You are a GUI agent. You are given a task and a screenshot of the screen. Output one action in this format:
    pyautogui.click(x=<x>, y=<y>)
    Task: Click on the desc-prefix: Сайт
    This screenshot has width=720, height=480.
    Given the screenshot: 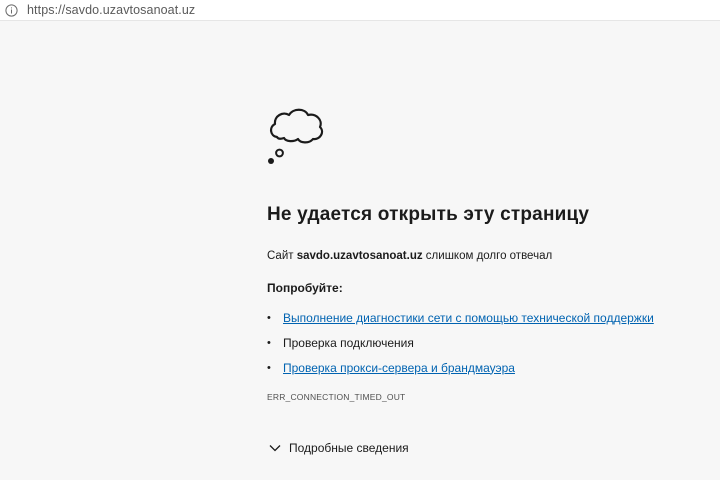 What is the action you would take?
    pyautogui.click(x=282, y=256)
    